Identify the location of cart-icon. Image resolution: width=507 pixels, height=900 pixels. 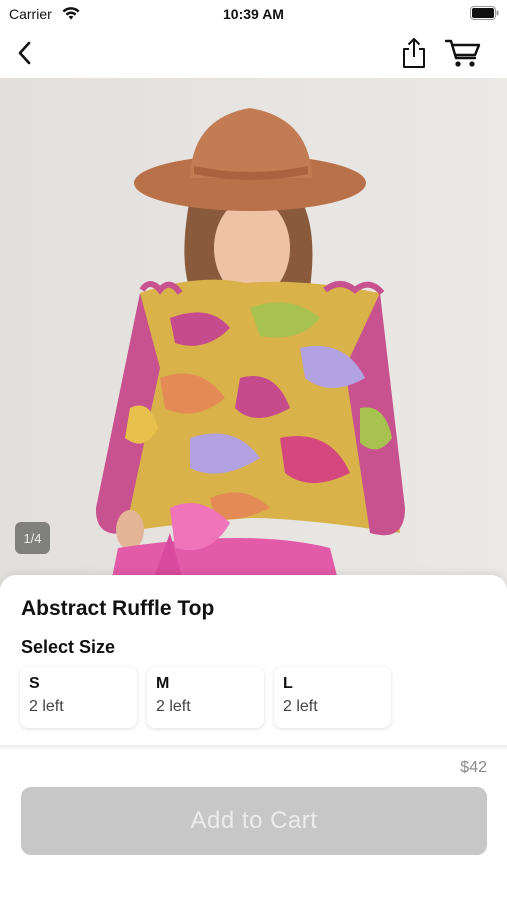
(463, 53).